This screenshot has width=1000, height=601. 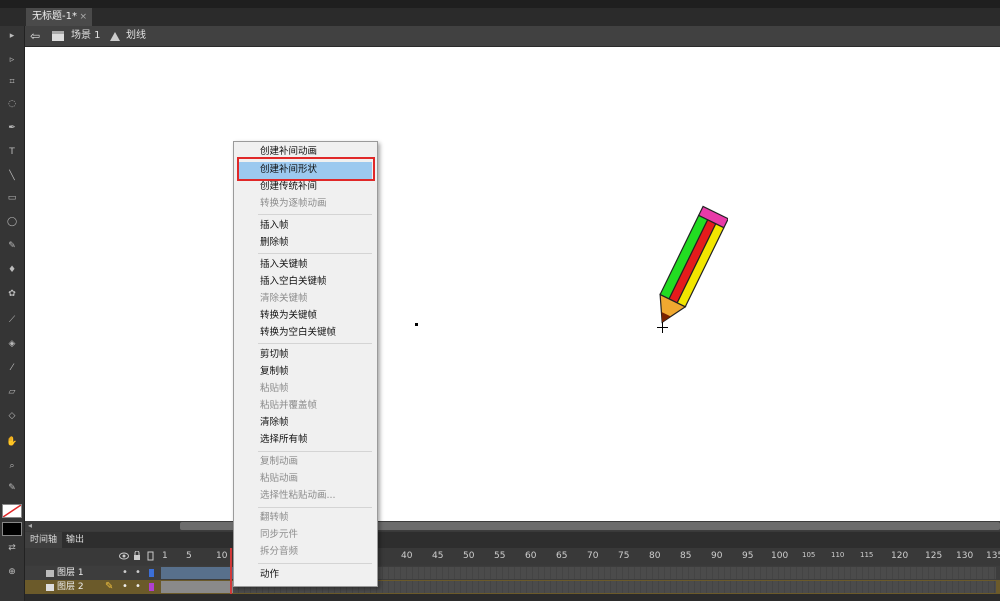 I want to click on menu-item-convert-to-keyframe: 转换为关键帧, so click(x=288, y=316).